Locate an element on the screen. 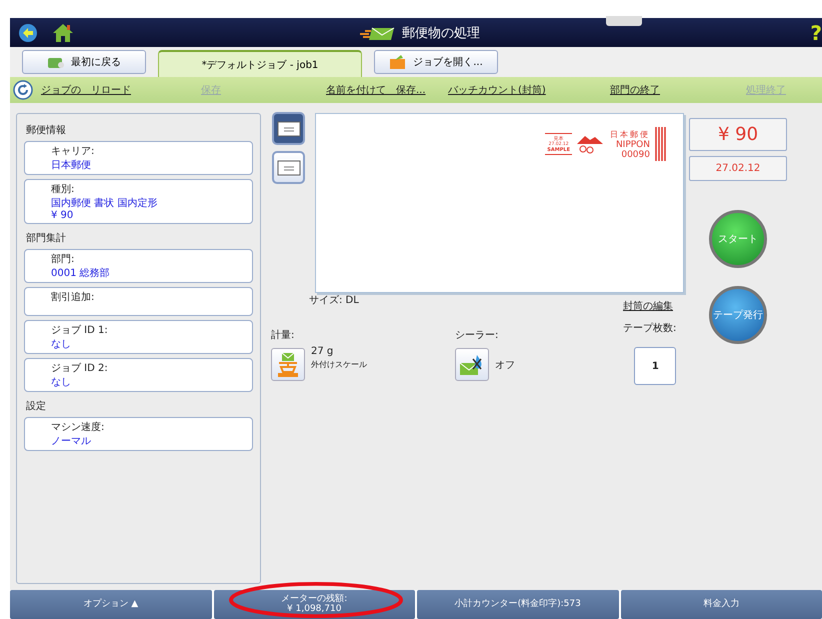 This screenshot has height=619, width=822. postage-amount: ¥ 90 is located at coordinates (738, 134).